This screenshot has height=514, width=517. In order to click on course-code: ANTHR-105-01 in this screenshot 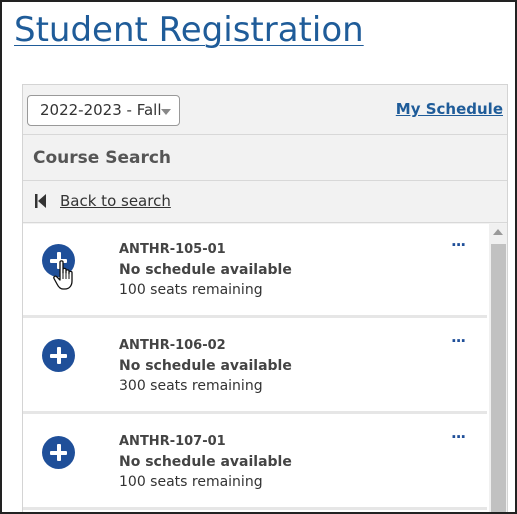, I will do `click(172, 249)`.